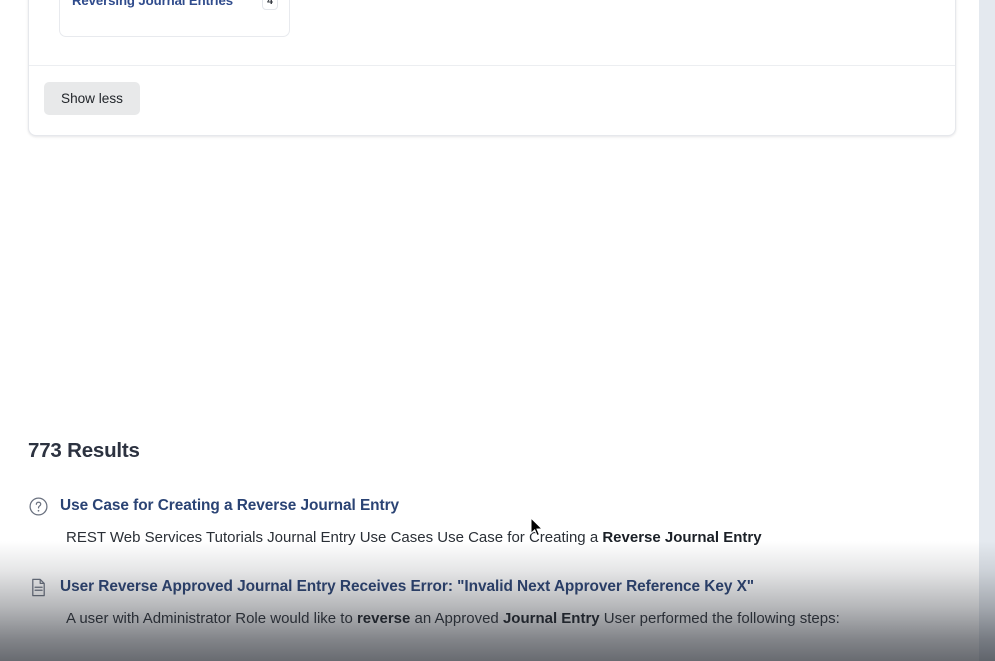  I want to click on snippet-highlight: reverse, so click(383, 618).